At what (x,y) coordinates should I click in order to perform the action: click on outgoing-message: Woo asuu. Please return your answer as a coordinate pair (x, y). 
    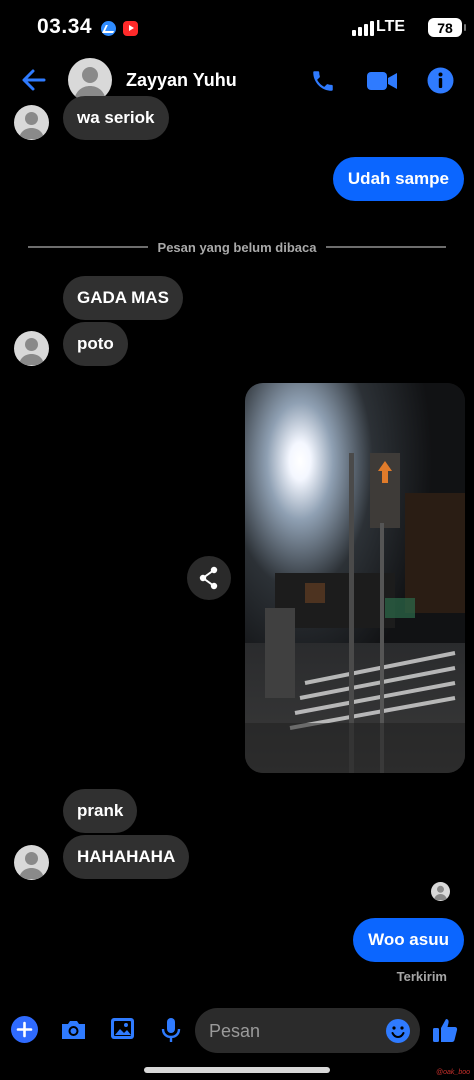
    Looking at the image, I should click on (408, 940).